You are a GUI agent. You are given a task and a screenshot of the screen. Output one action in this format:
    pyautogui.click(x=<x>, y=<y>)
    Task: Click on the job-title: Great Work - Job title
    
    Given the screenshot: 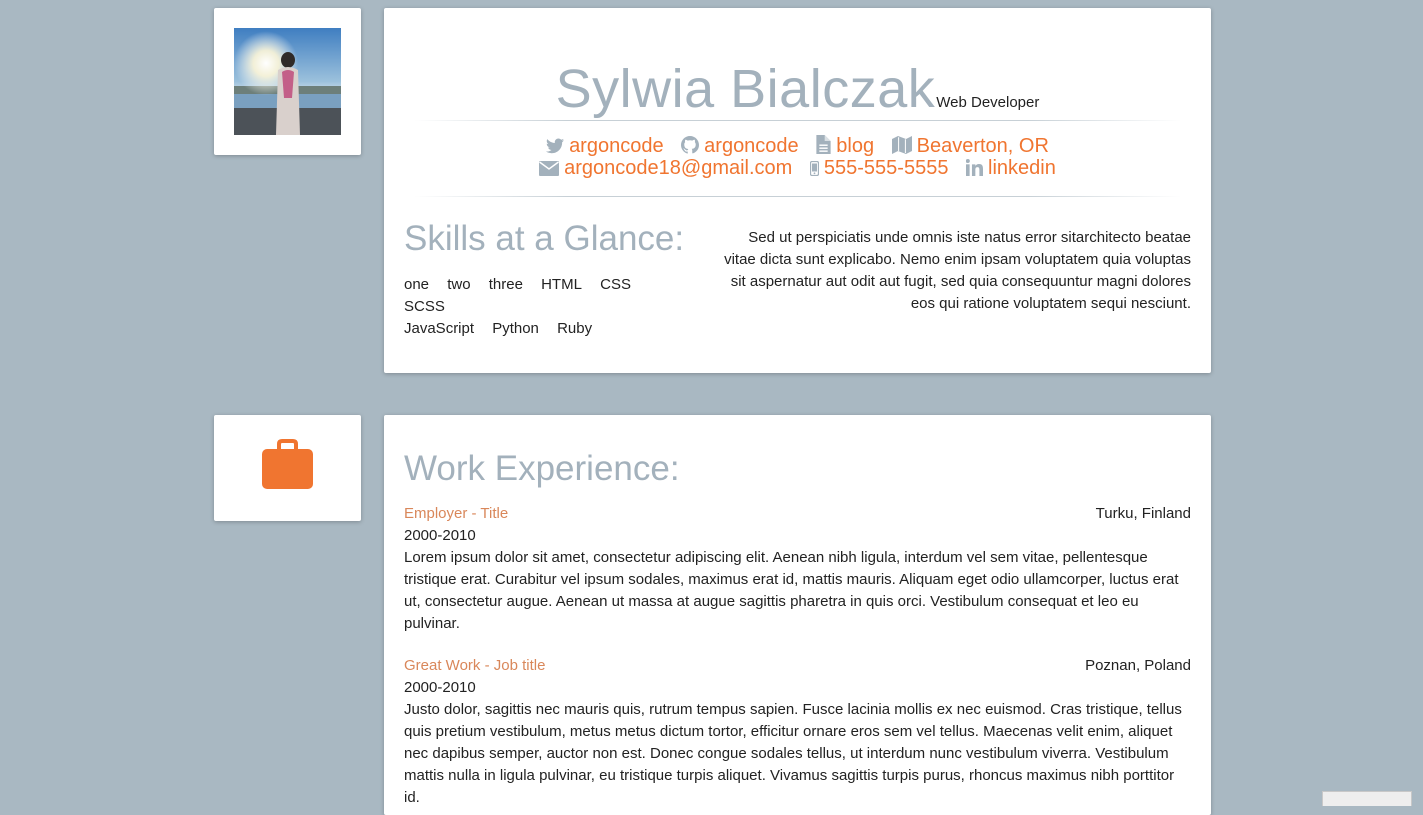 What is the action you would take?
    pyautogui.click(x=475, y=665)
    